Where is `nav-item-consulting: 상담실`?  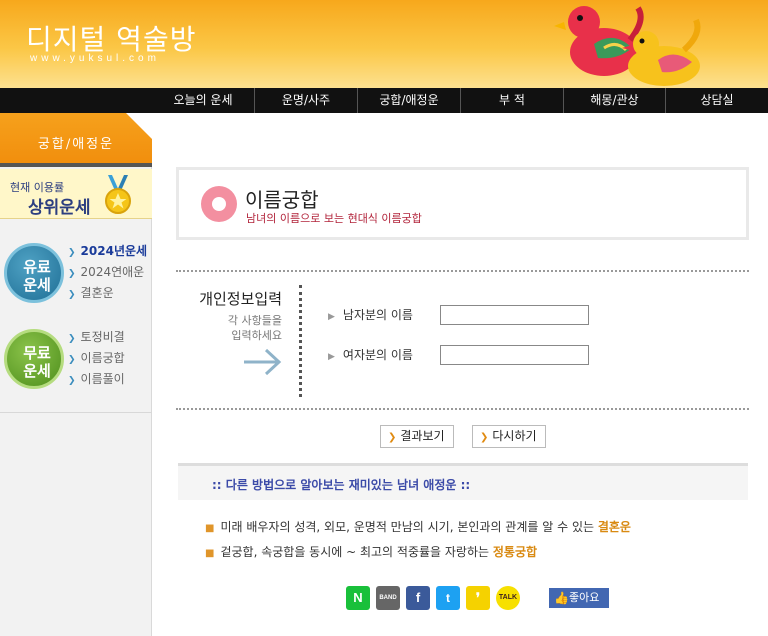 nav-item-consulting: 상담실 is located at coordinates (717, 100).